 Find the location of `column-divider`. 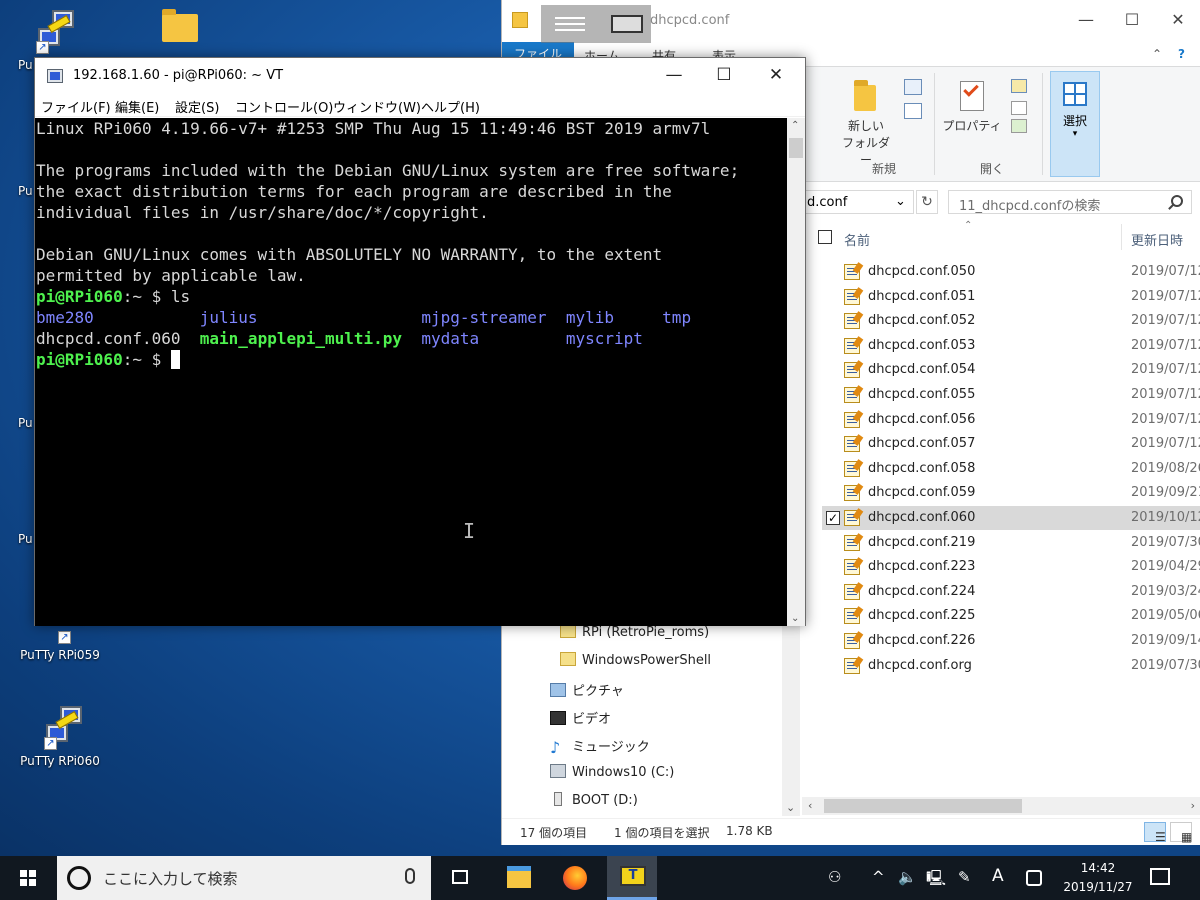

column-divider is located at coordinates (1121, 237).